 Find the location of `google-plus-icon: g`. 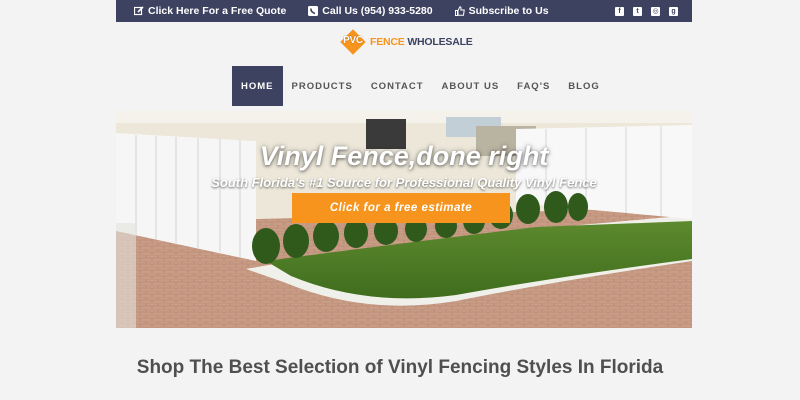

google-plus-icon: g is located at coordinates (673, 11).